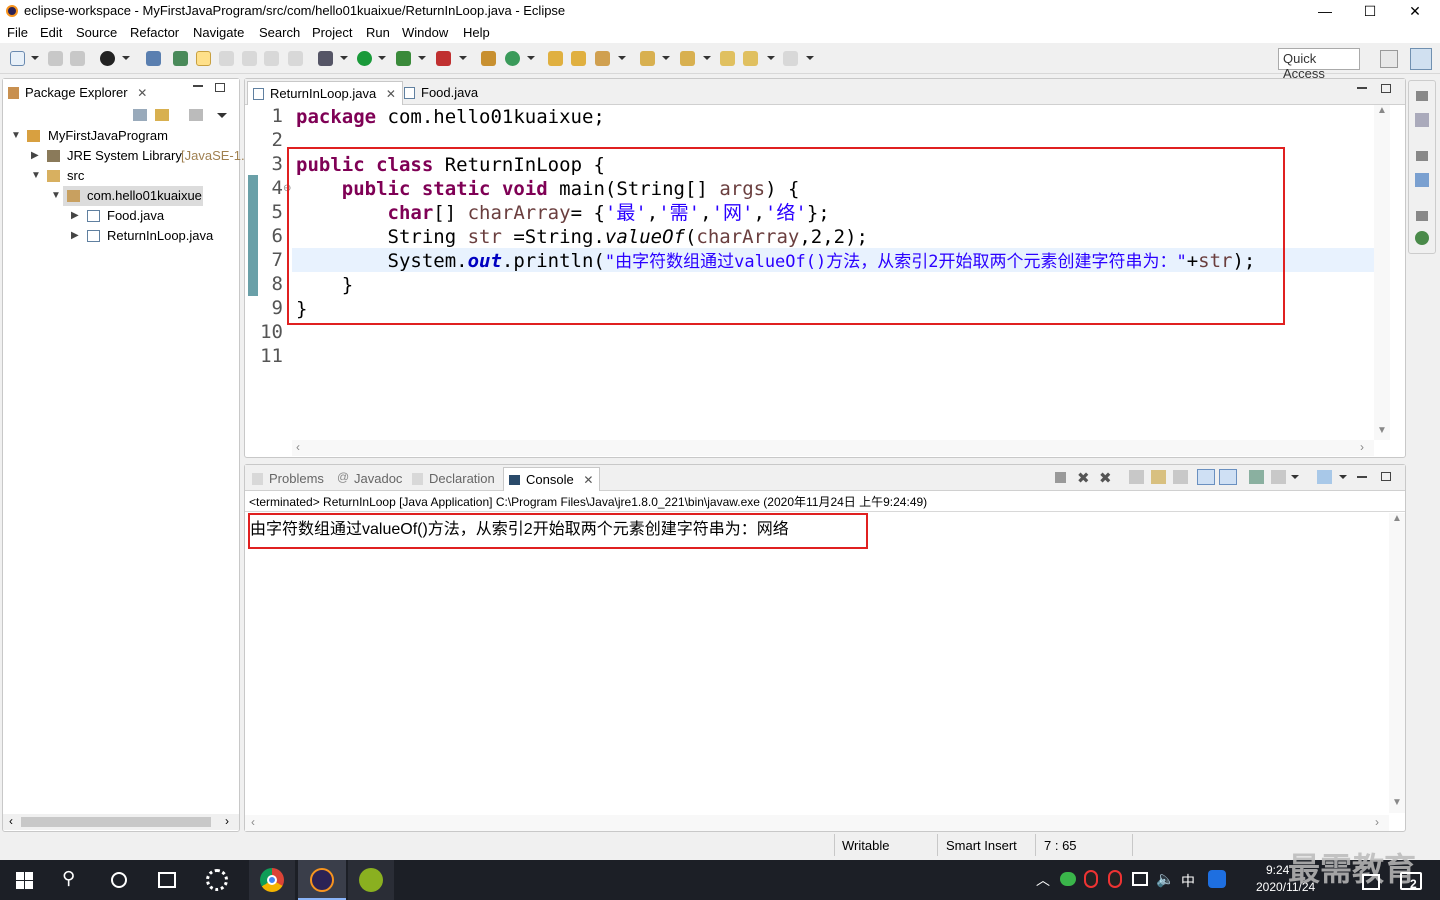 The height and width of the screenshot is (900, 1440). I want to click on taskbar-item-app, so click(371, 880).